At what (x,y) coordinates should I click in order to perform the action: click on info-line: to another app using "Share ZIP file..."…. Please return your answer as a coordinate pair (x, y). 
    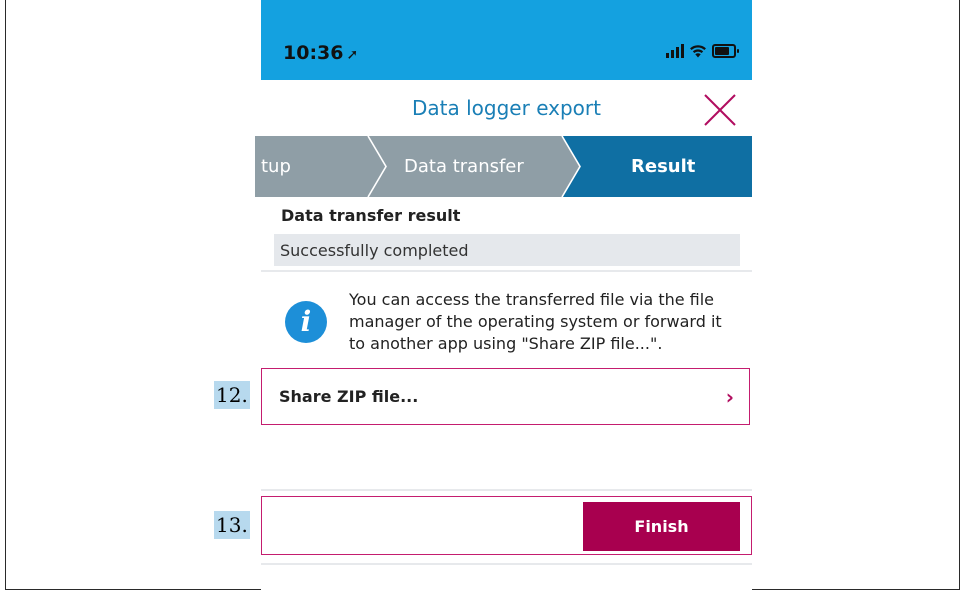
    Looking at the image, I should click on (506, 343).